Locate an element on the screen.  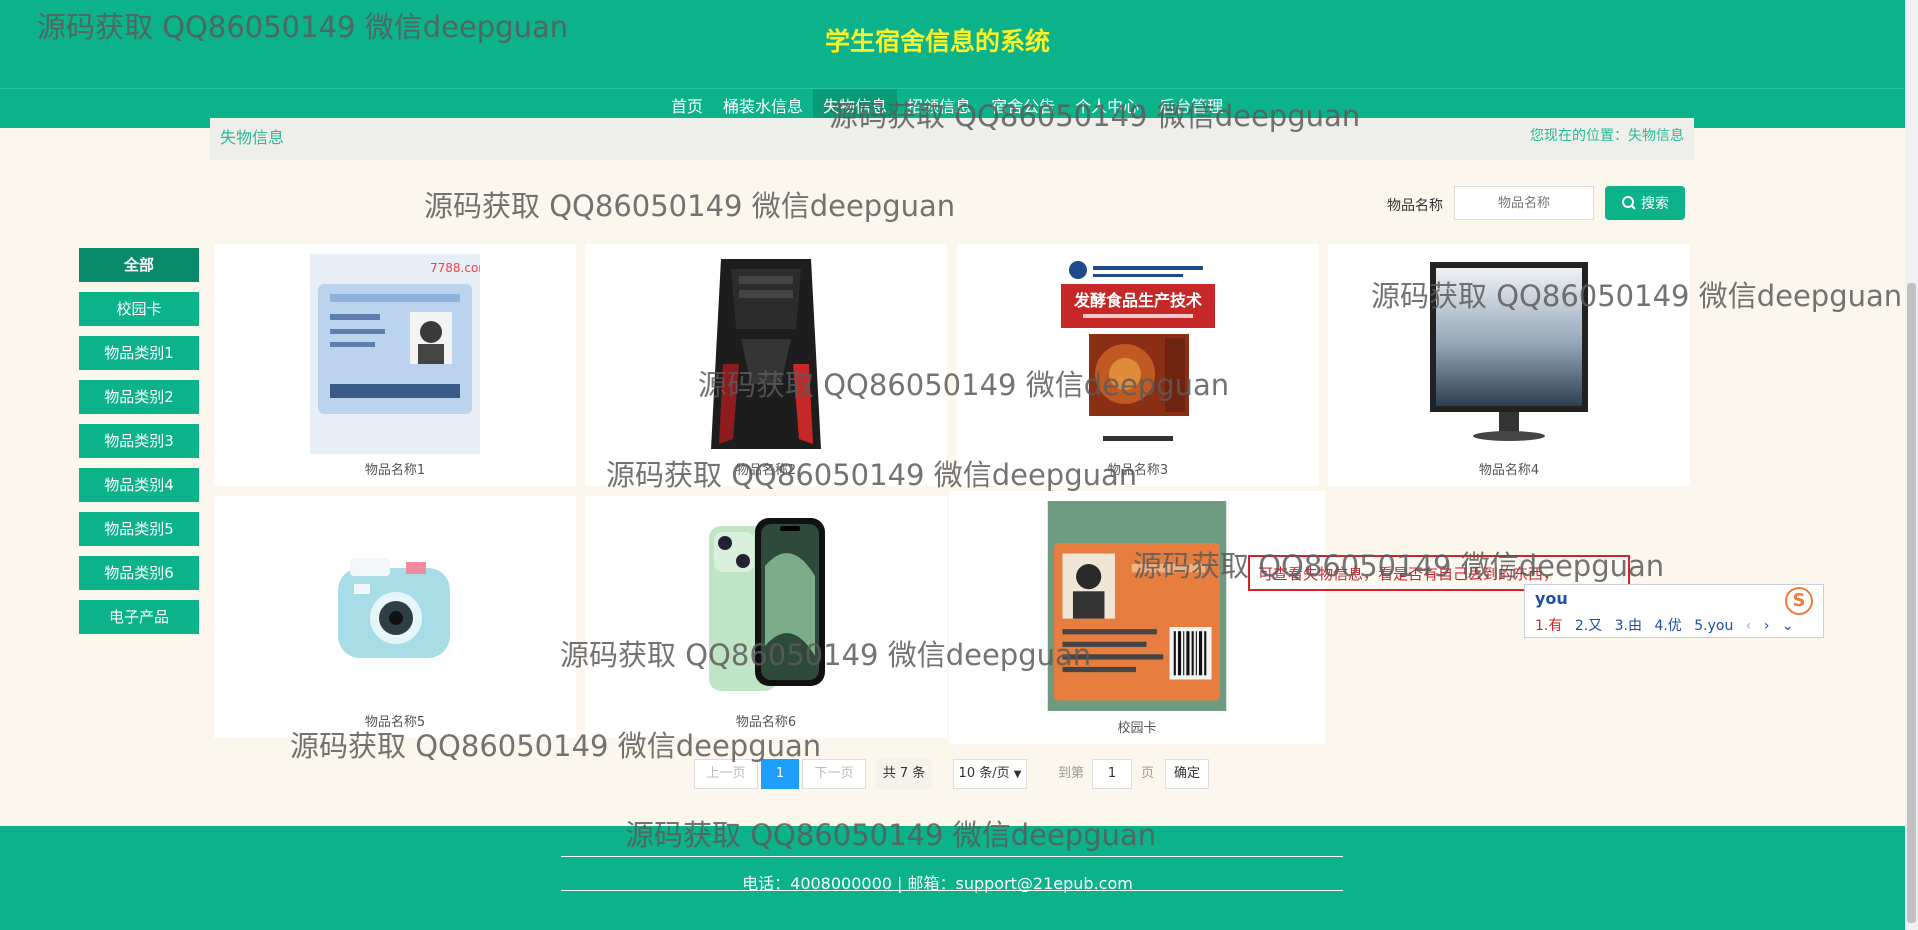
ime-candidates: 1.有 2.又 3.由 4.优 5.you ‹ › ⌄ is located at coordinates (1668, 625).